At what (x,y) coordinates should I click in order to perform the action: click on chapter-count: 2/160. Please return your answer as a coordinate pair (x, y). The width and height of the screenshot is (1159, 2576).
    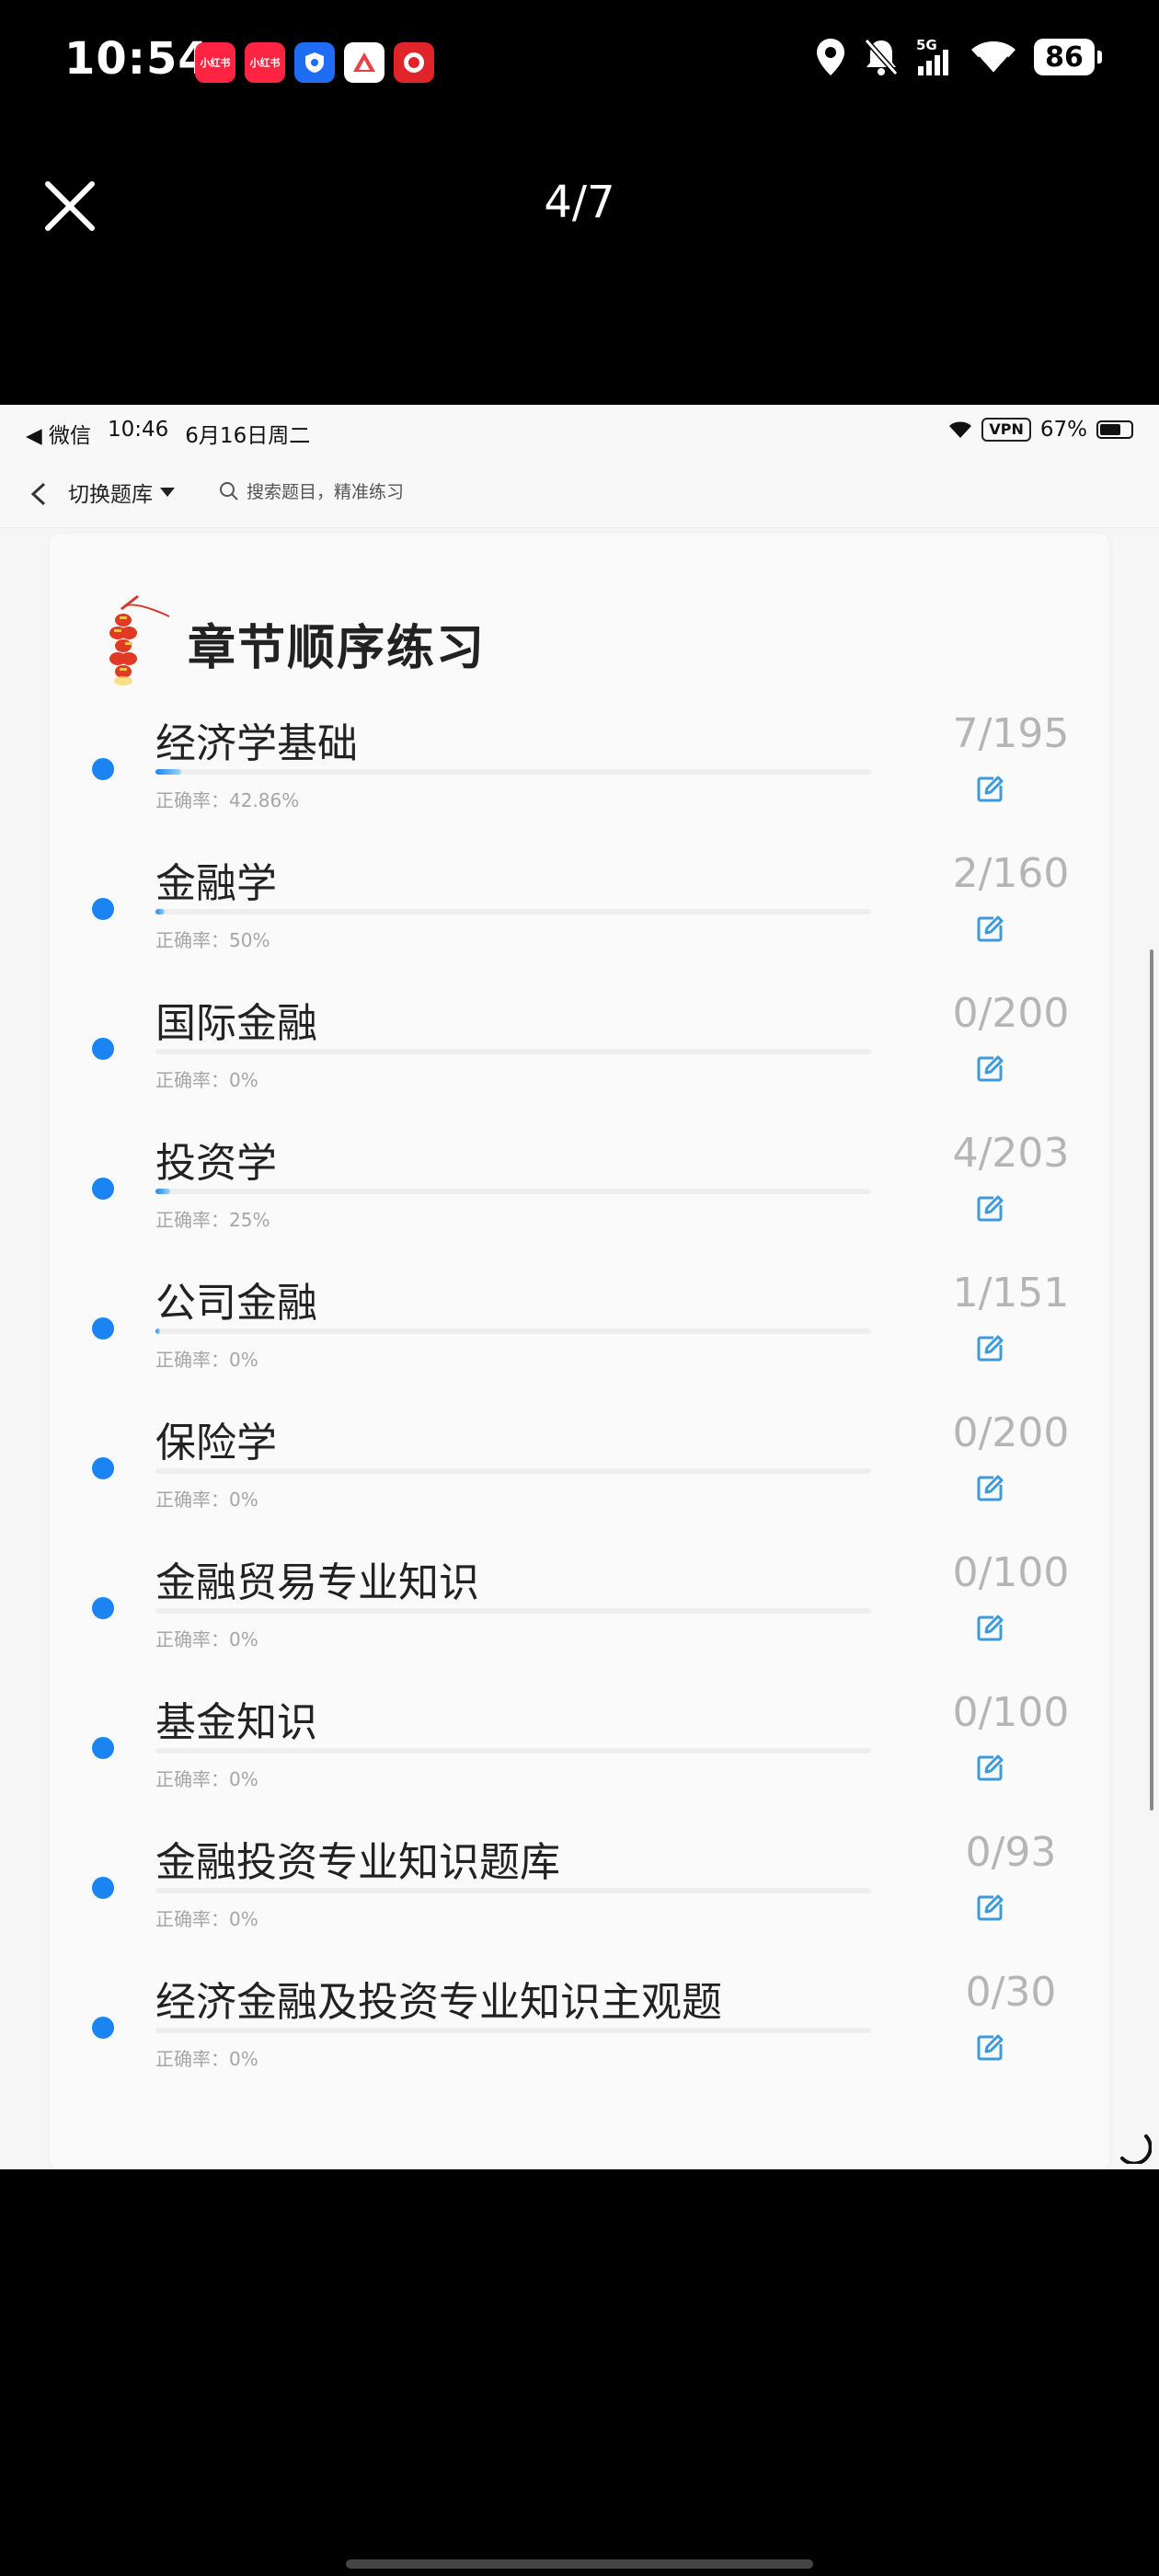
    Looking at the image, I should click on (1011, 873).